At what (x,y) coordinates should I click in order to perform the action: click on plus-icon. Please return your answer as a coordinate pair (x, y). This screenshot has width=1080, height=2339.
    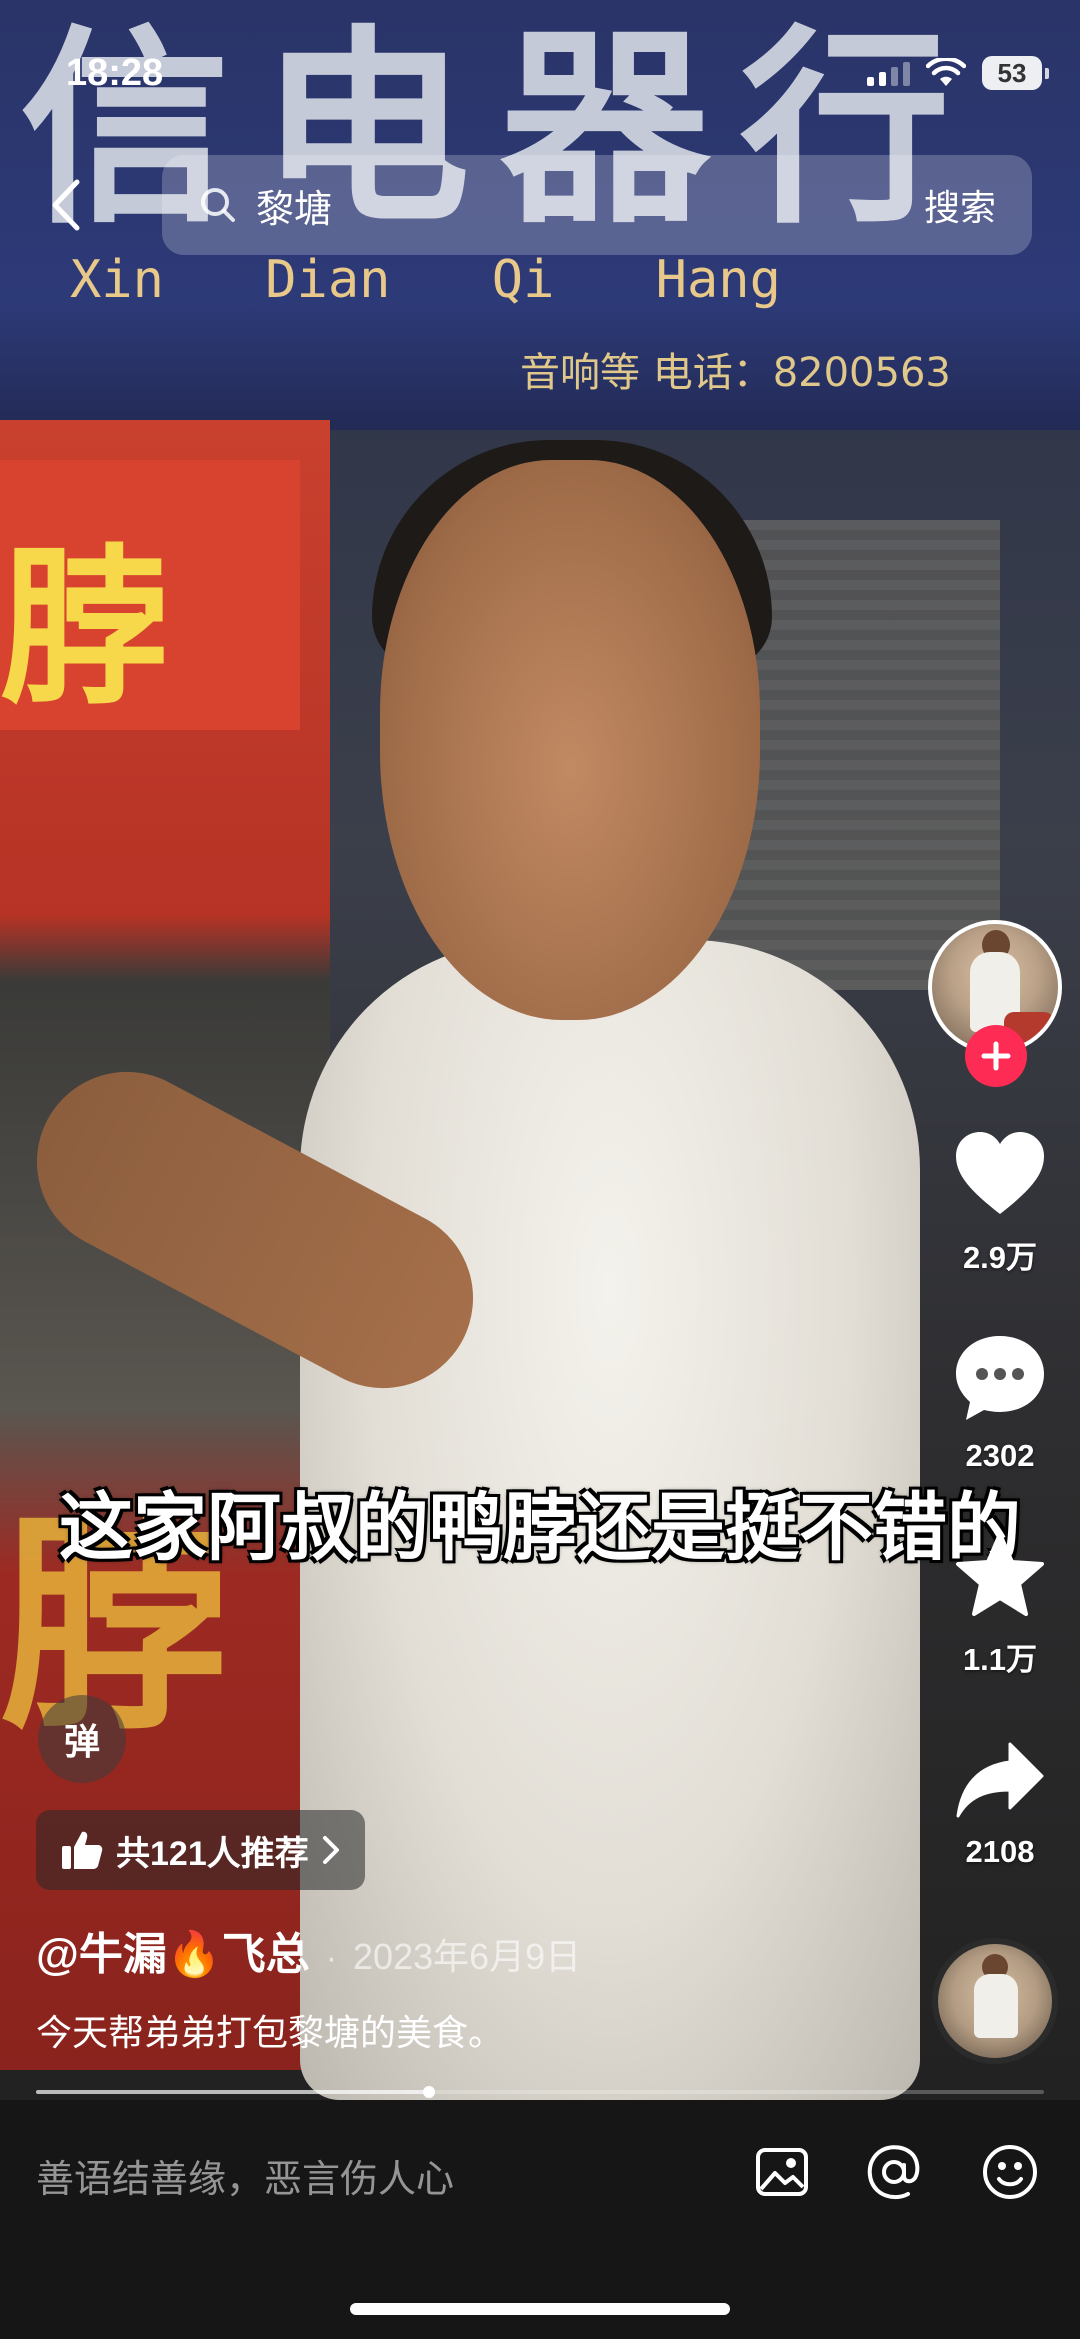
    Looking at the image, I should click on (996, 1056).